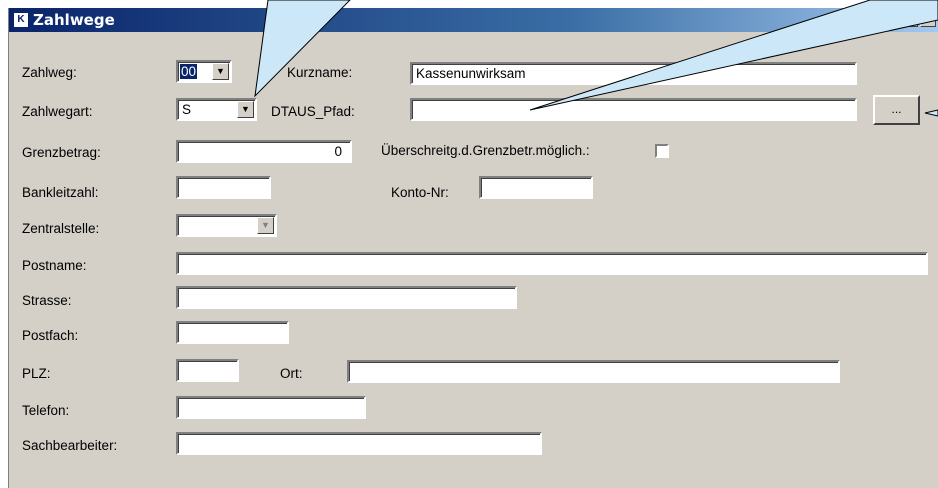 Image resolution: width=938 pixels, height=488 pixels. I want to click on callout-dtaus-pfad, so click(733, 55).